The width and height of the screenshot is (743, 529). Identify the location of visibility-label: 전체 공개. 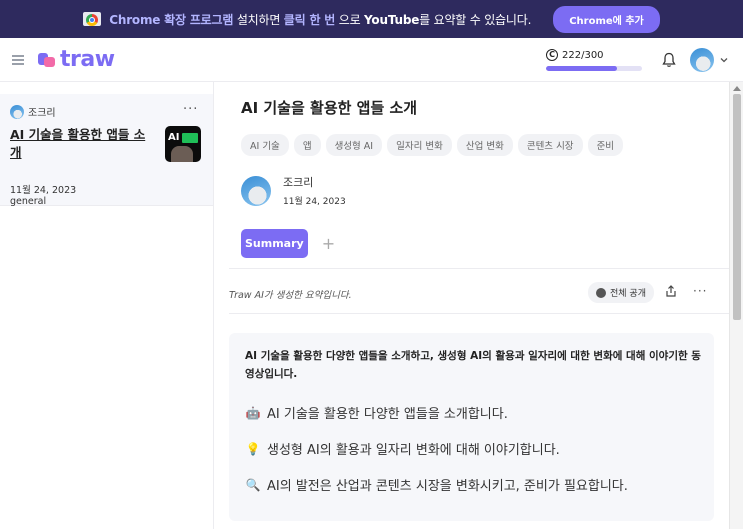
(628, 294).